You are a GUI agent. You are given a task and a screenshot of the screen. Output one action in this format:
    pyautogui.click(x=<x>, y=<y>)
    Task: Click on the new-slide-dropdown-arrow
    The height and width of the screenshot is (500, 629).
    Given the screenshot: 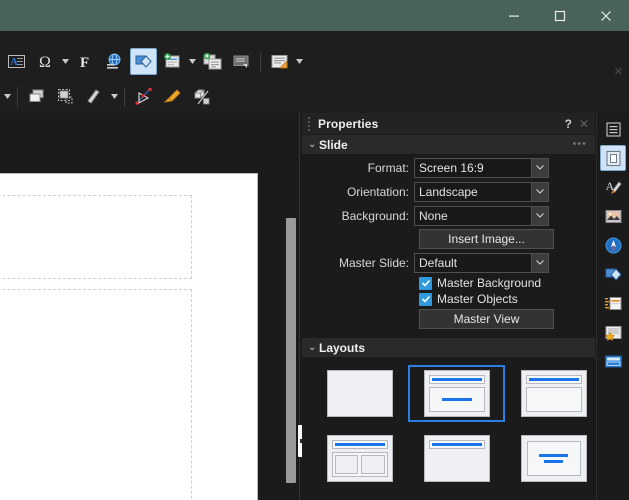 What is the action you would take?
    pyautogui.click(x=192, y=61)
    